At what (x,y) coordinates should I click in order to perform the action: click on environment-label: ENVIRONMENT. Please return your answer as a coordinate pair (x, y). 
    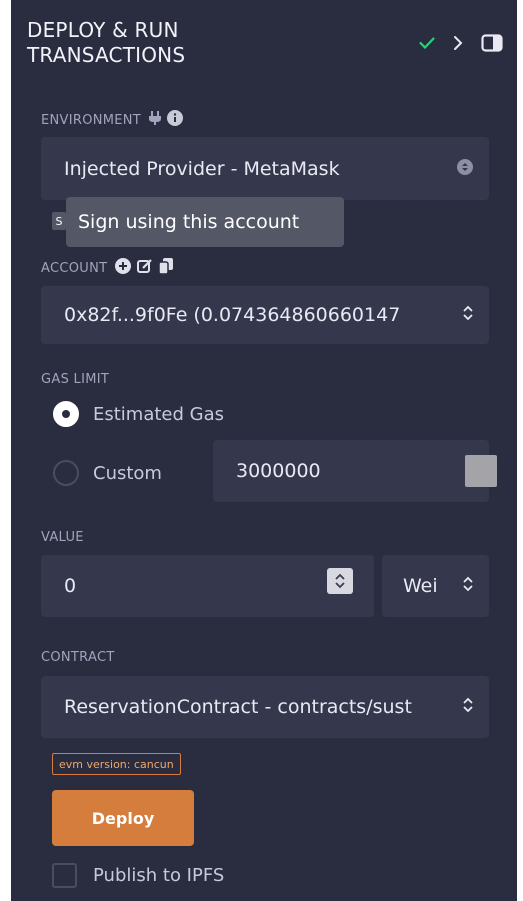
    Looking at the image, I should click on (91, 120).